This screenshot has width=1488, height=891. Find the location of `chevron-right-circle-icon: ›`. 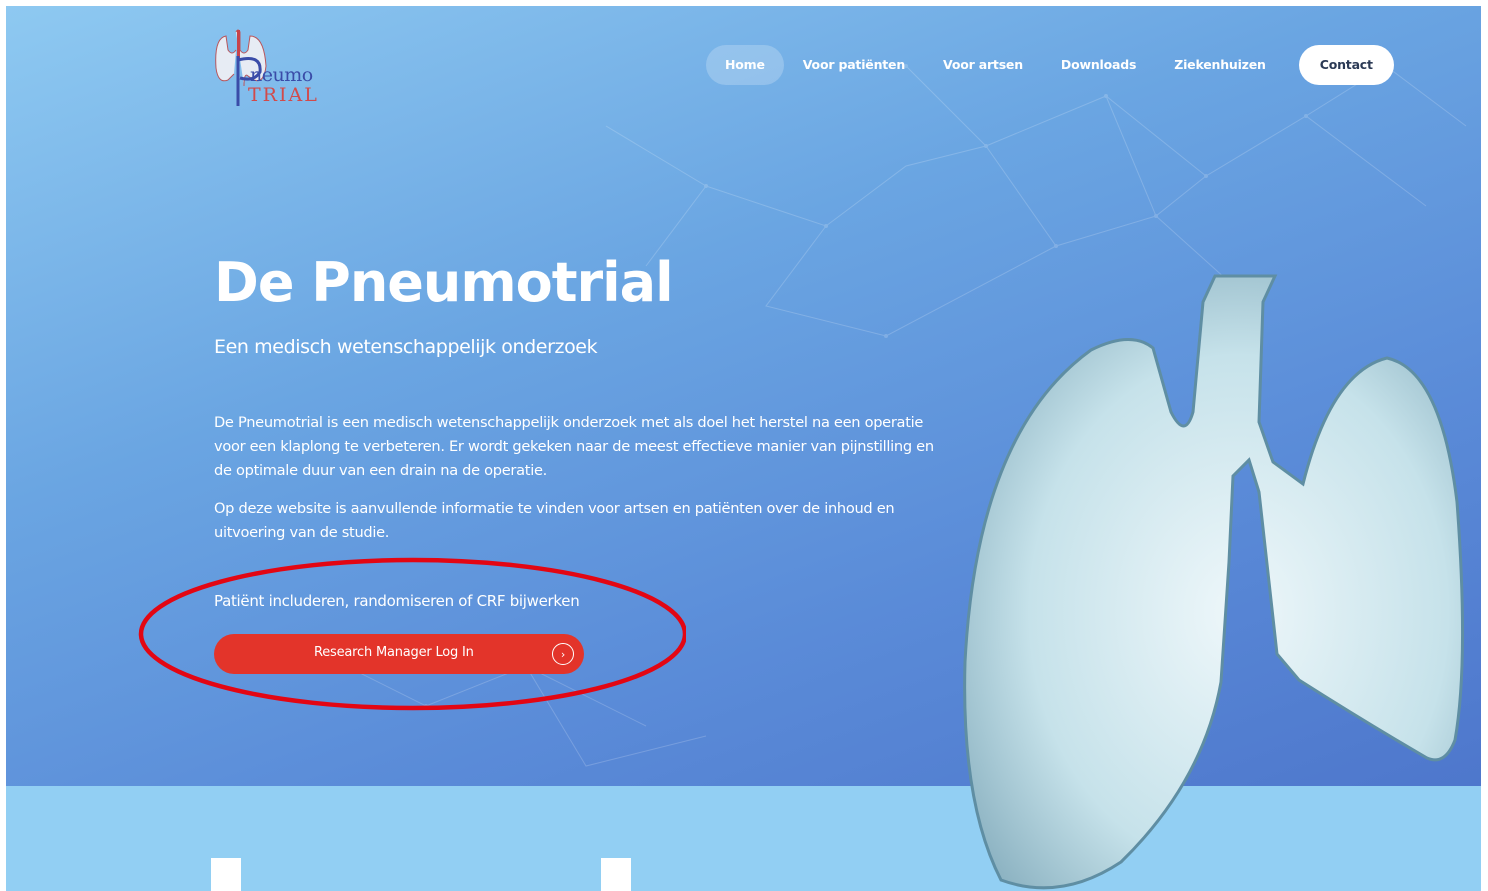

chevron-right-circle-icon: › is located at coordinates (563, 654).